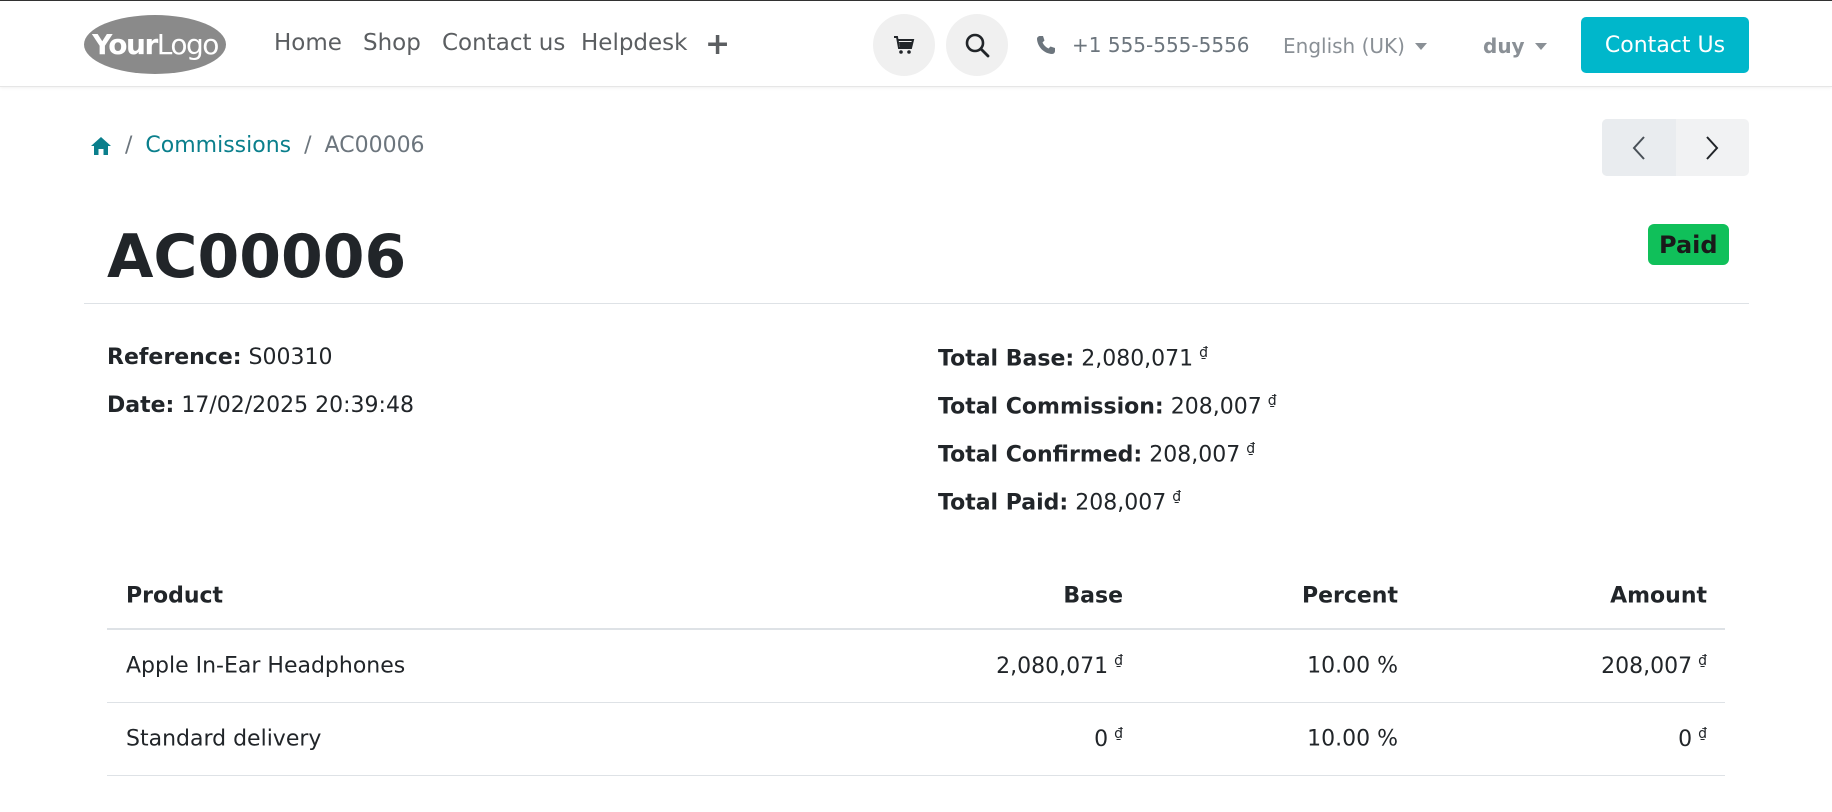  I want to click on amount-cell: 0 ₫, so click(1692, 739).